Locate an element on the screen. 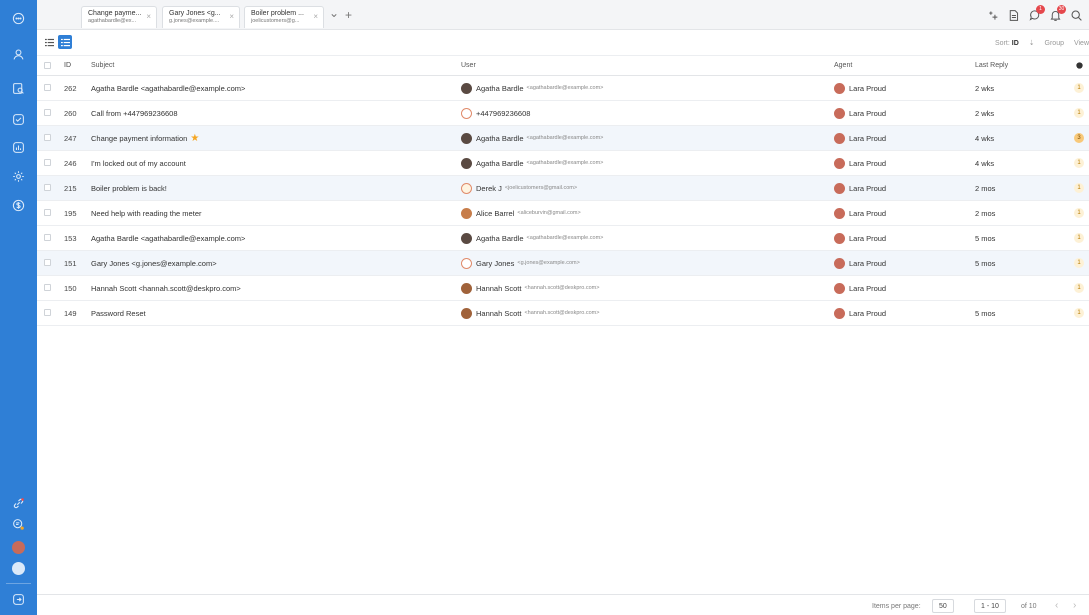  items-per-page-select: 50 is located at coordinates (943, 606).